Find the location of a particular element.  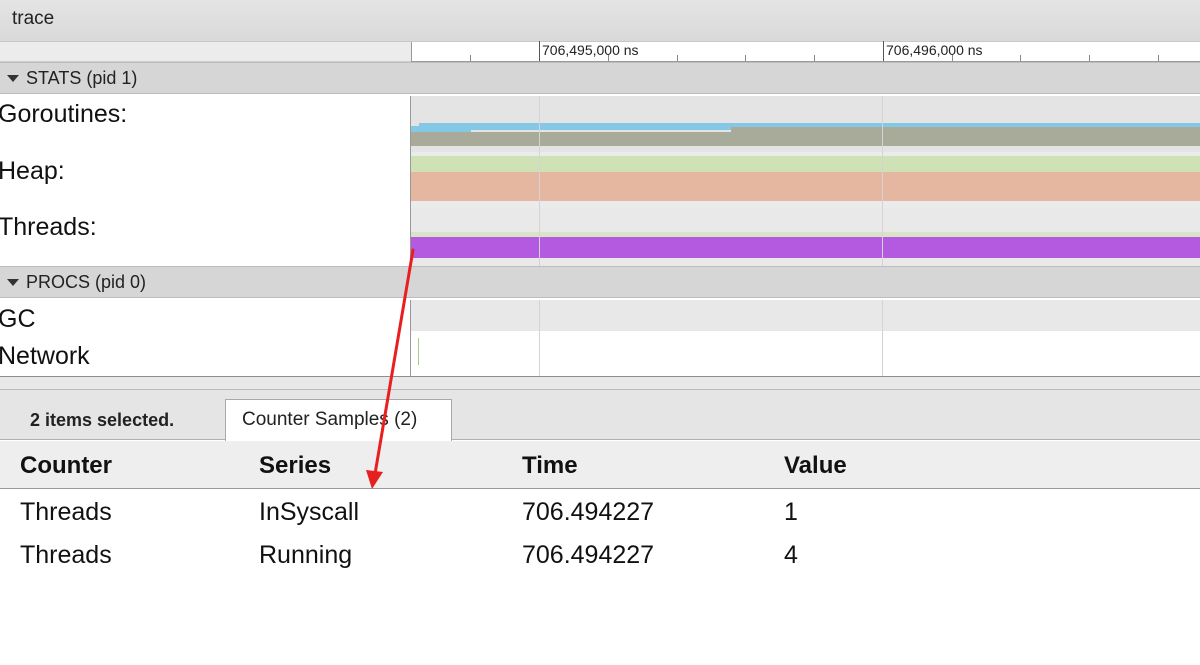

annotation-arrow is located at coordinates (390, 368).